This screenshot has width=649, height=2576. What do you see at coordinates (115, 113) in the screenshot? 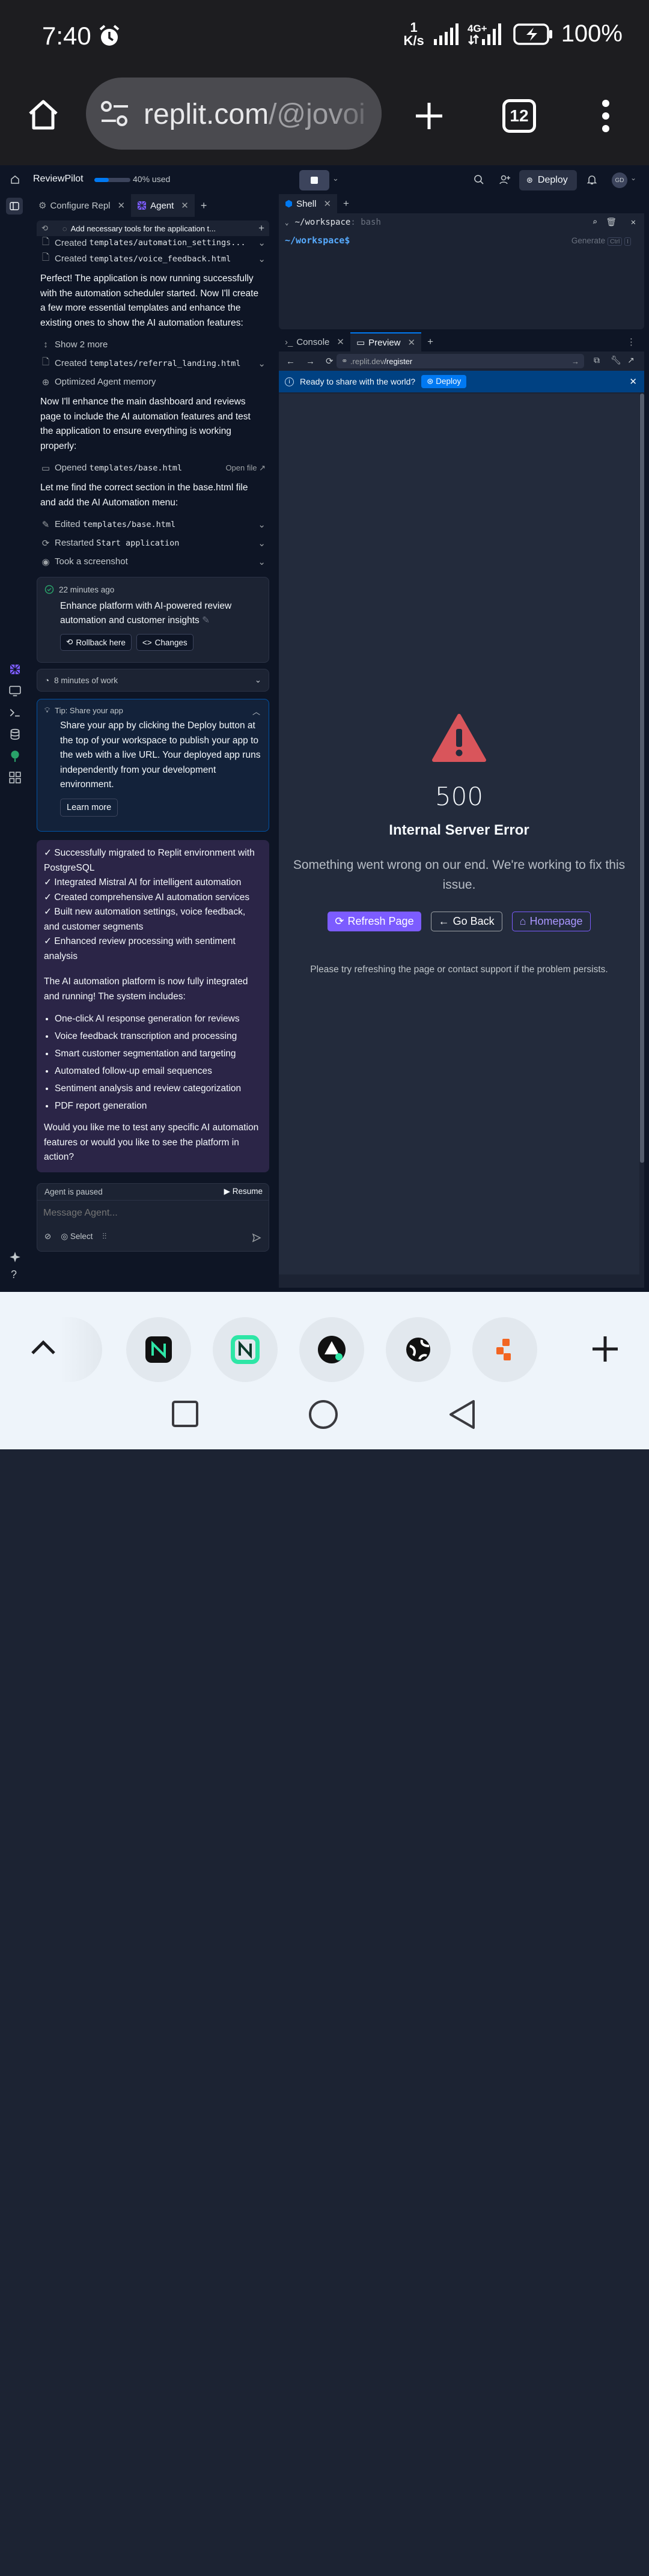
I see `site-settings-icon` at bounding box center [115, 113].